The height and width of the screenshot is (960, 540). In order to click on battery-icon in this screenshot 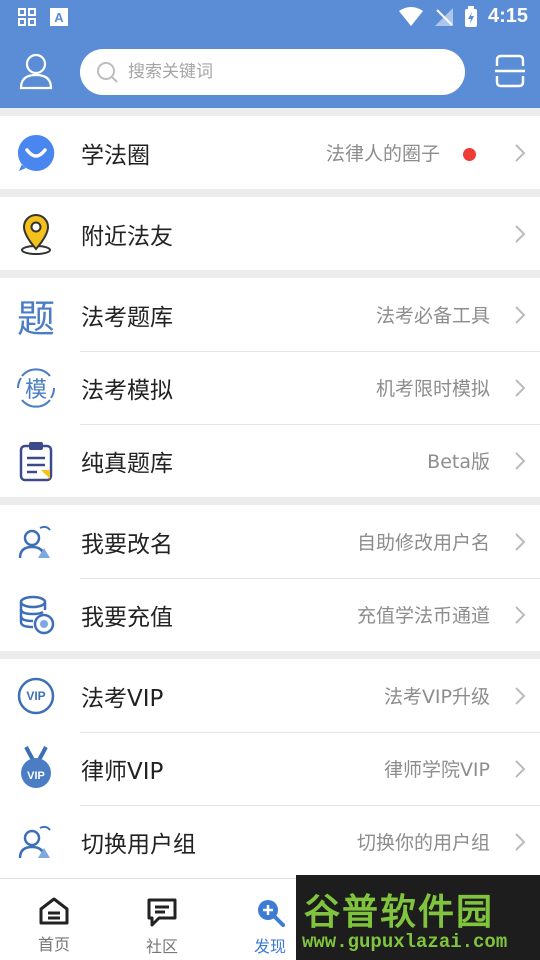, I will do `click(470, 16)`.